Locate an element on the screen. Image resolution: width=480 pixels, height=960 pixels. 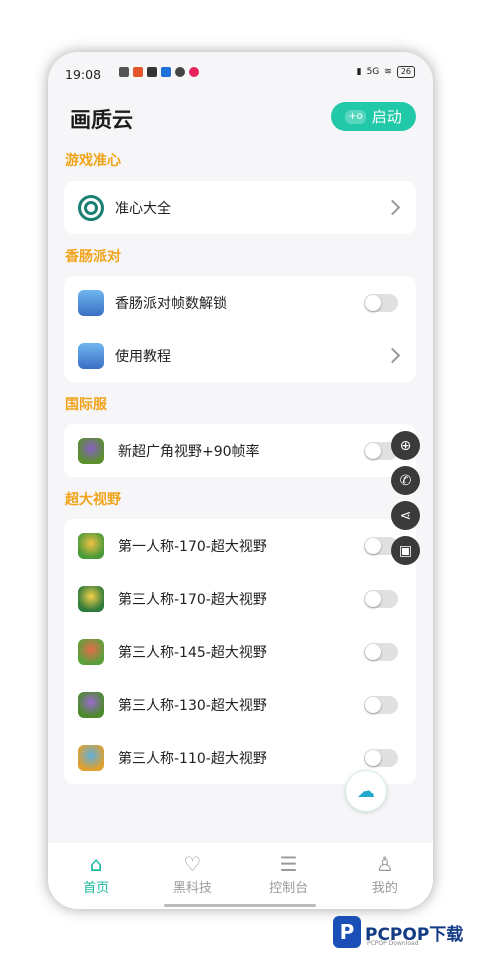
search-app-icon is located at coordinates (124, 72).